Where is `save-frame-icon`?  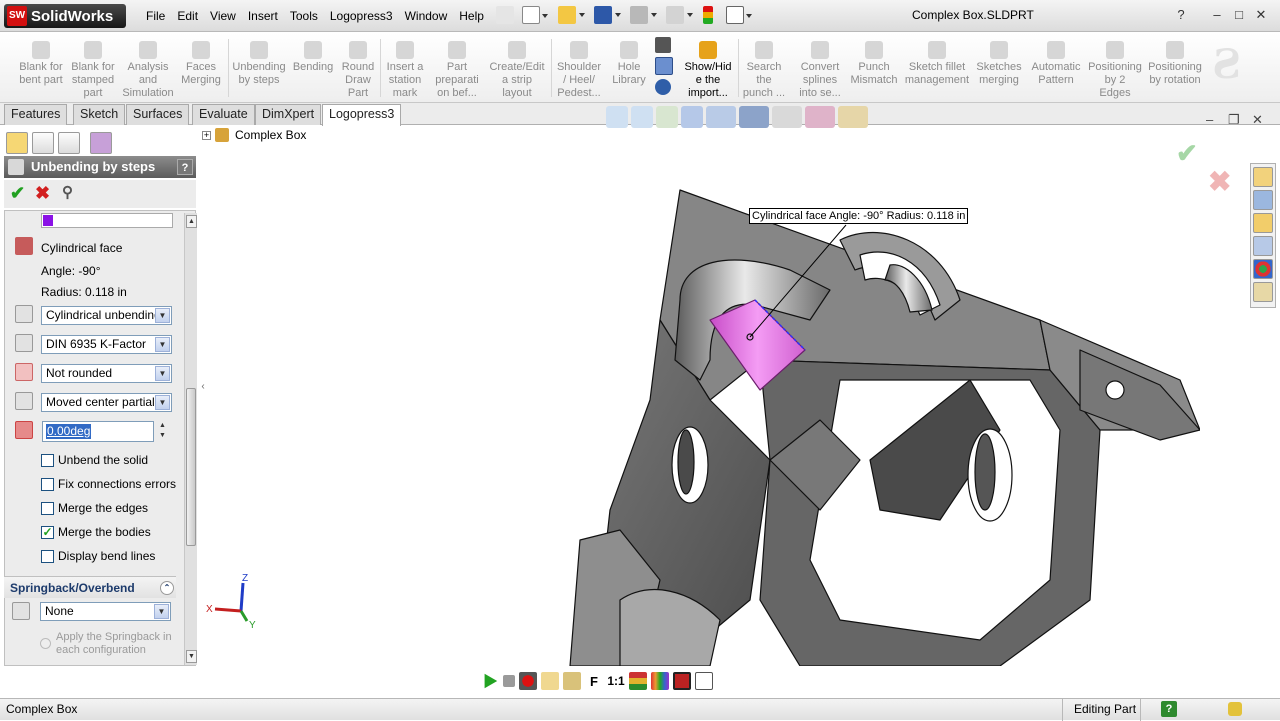
save-frame-icon is located at coordinates (682, 681).